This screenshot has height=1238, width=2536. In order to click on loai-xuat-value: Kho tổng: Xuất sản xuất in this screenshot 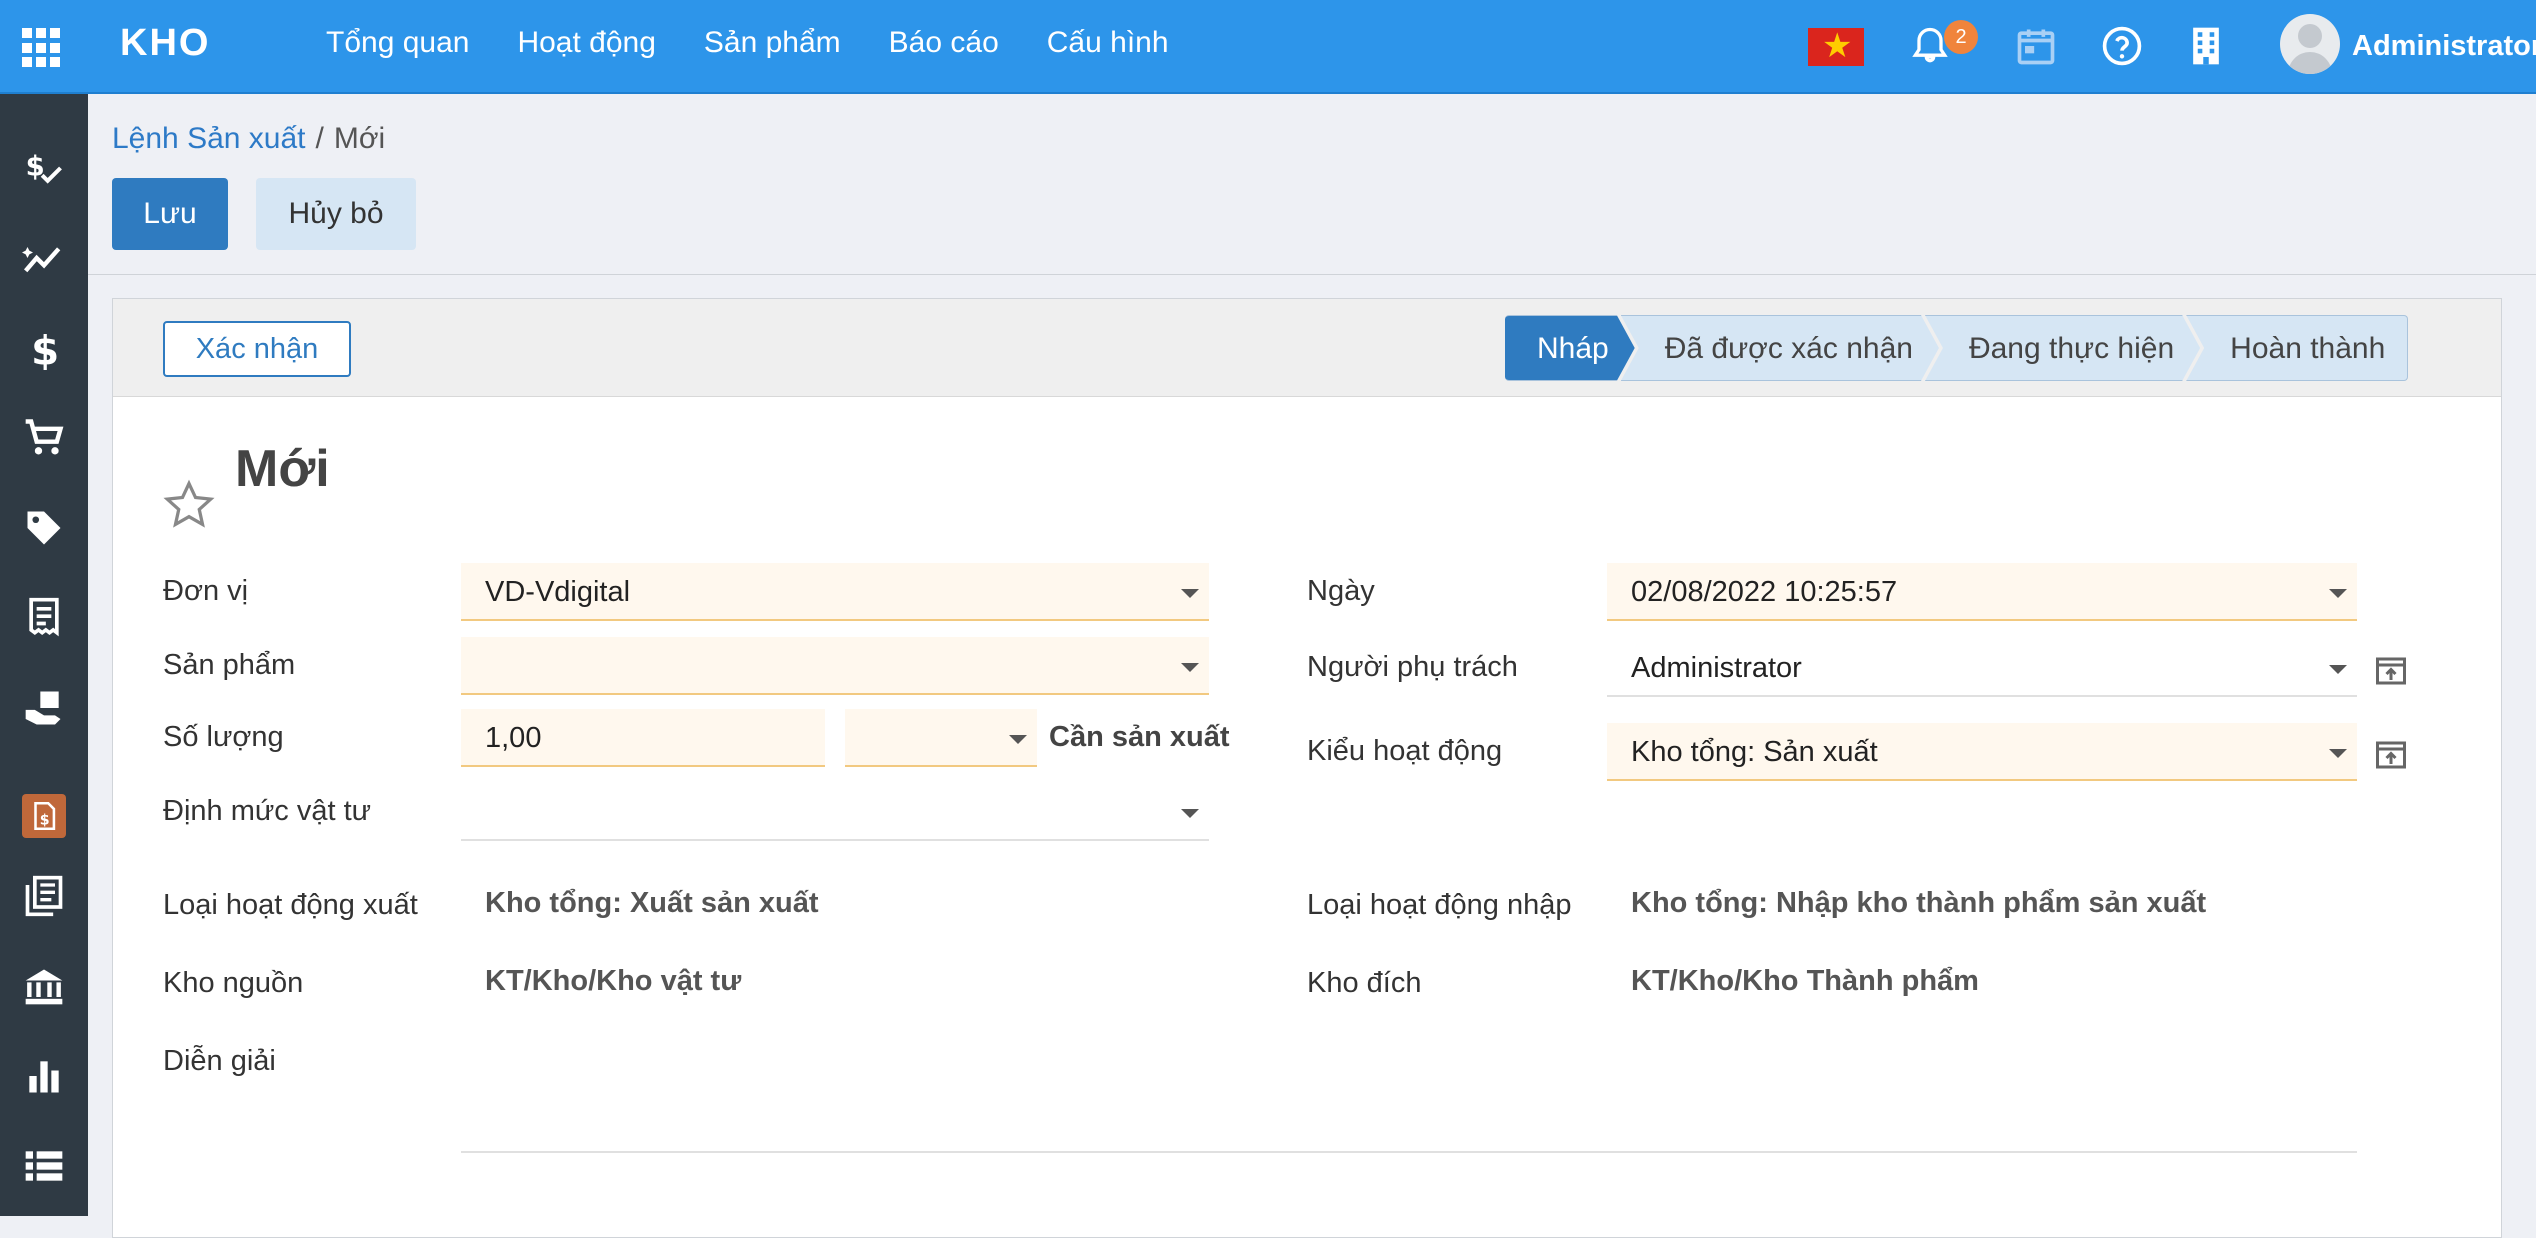, I will do `click(652, 903)`.